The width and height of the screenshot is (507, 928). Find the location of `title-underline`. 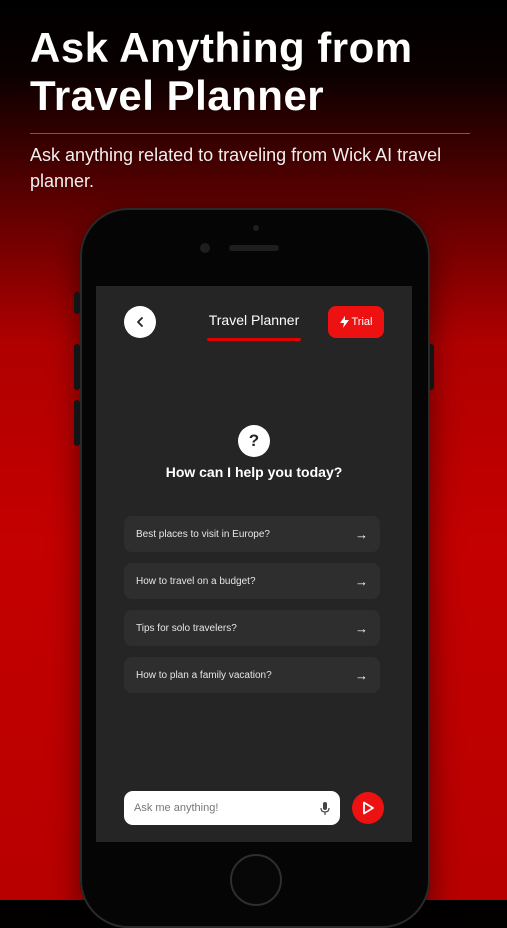

title-underline is located at coordinates (254, 339).